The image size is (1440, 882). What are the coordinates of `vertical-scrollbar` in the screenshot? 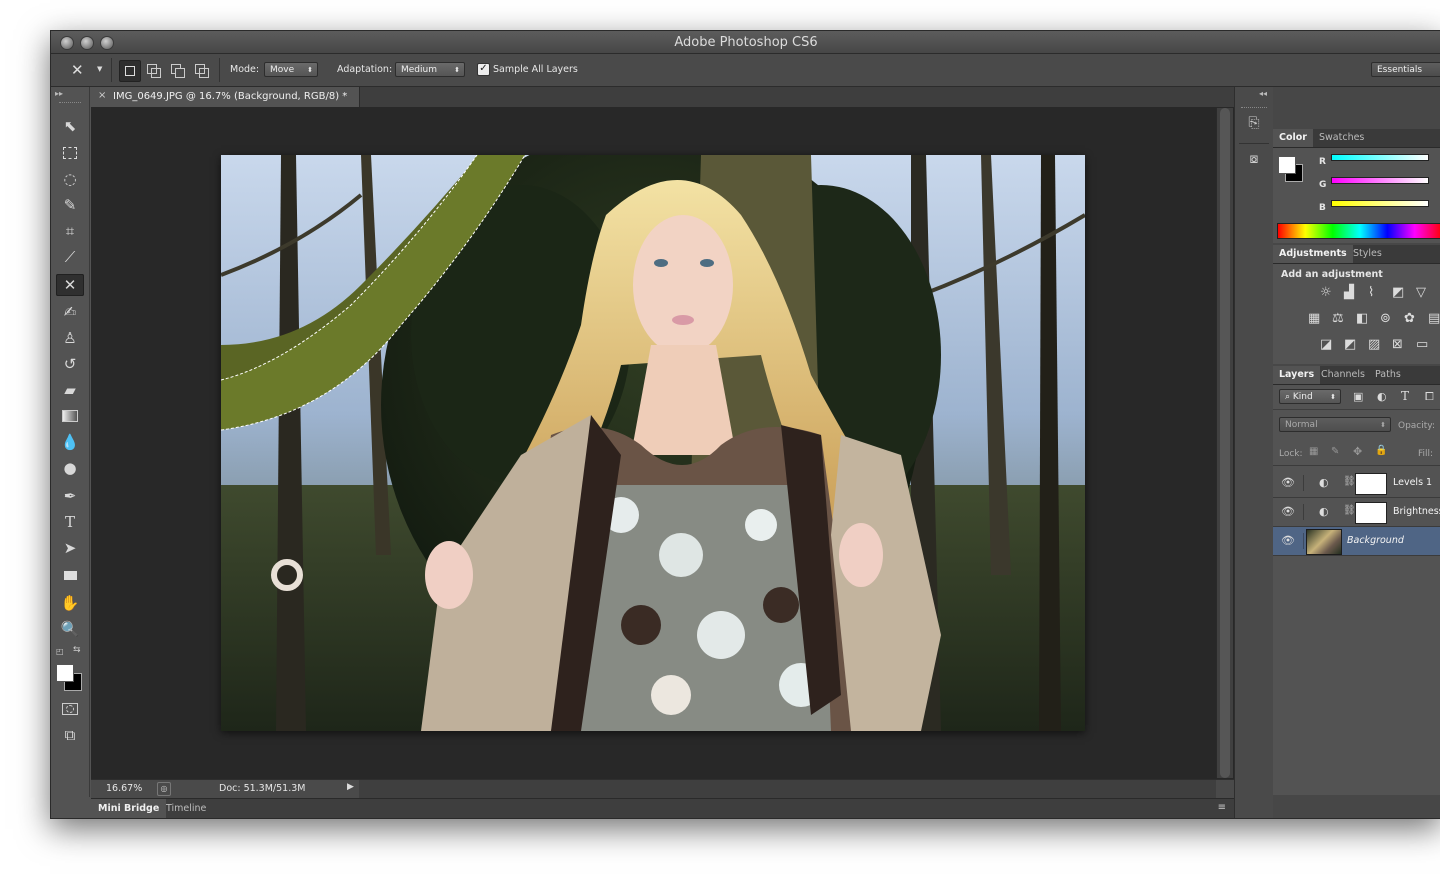 It's located at (1224, 443).